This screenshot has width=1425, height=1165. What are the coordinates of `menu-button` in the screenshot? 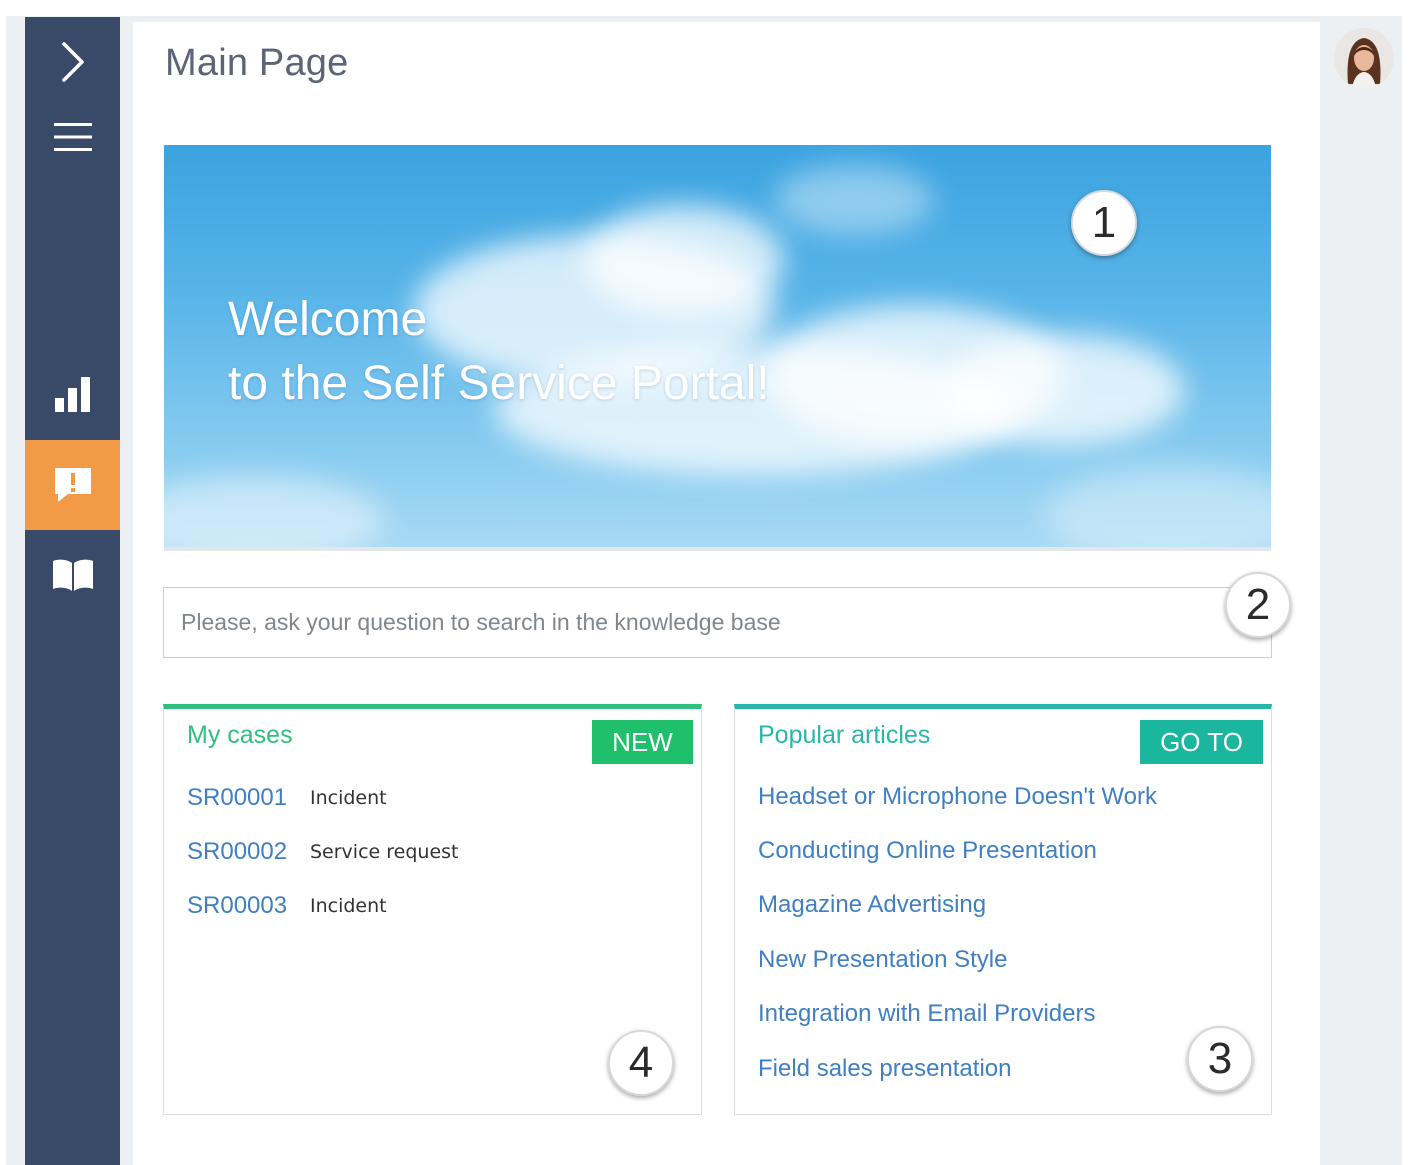 It's located at (72, 137).